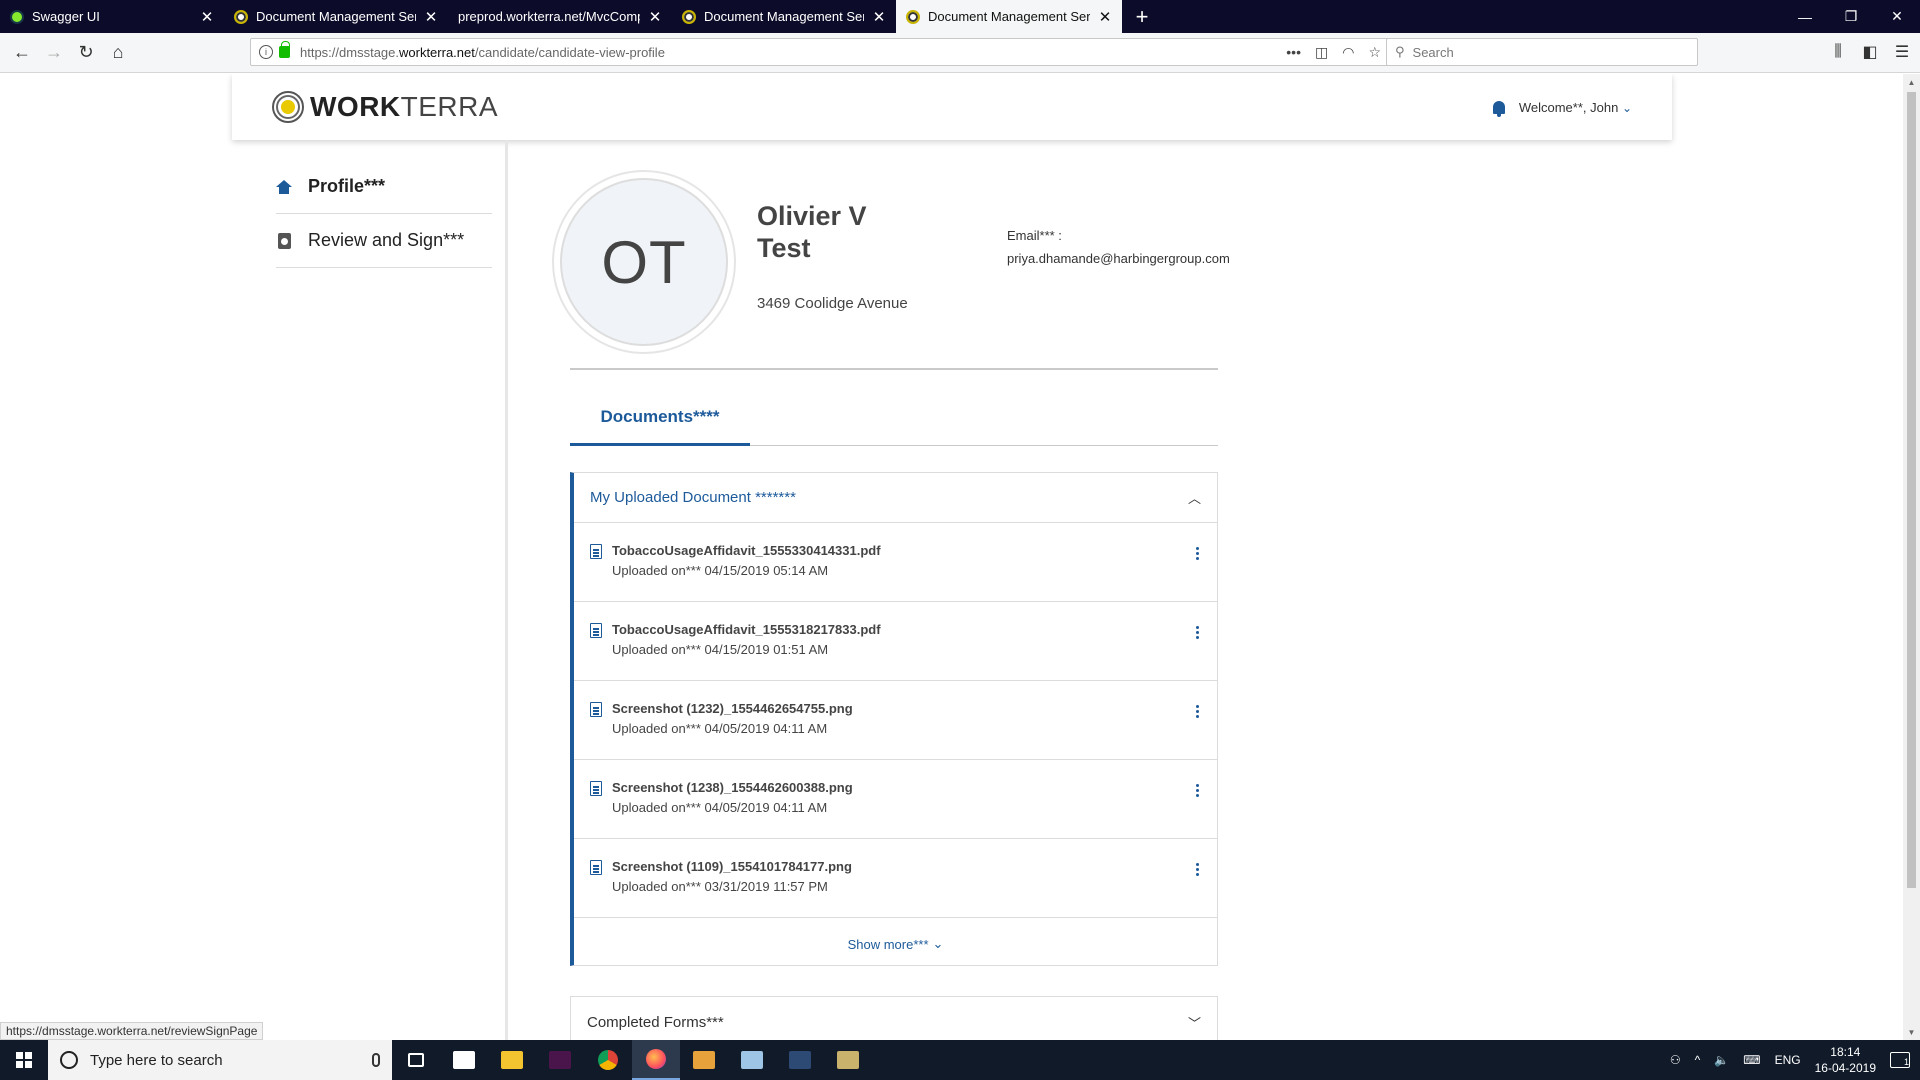  What do you see at coordinates (1911, 490) in the screenshot?
I see `scrollbar-thumb` at bounding box center [1911, 490].